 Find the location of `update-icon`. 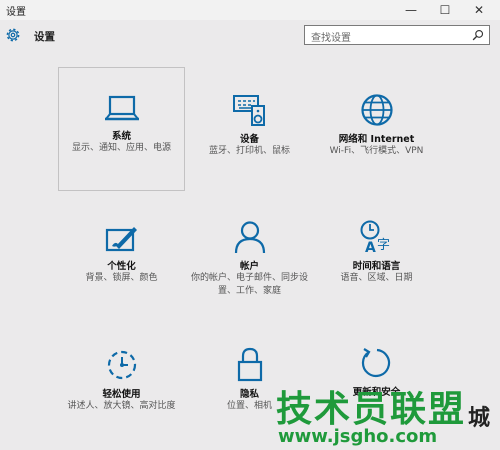

update-icon is located at coordinates (375, 363).